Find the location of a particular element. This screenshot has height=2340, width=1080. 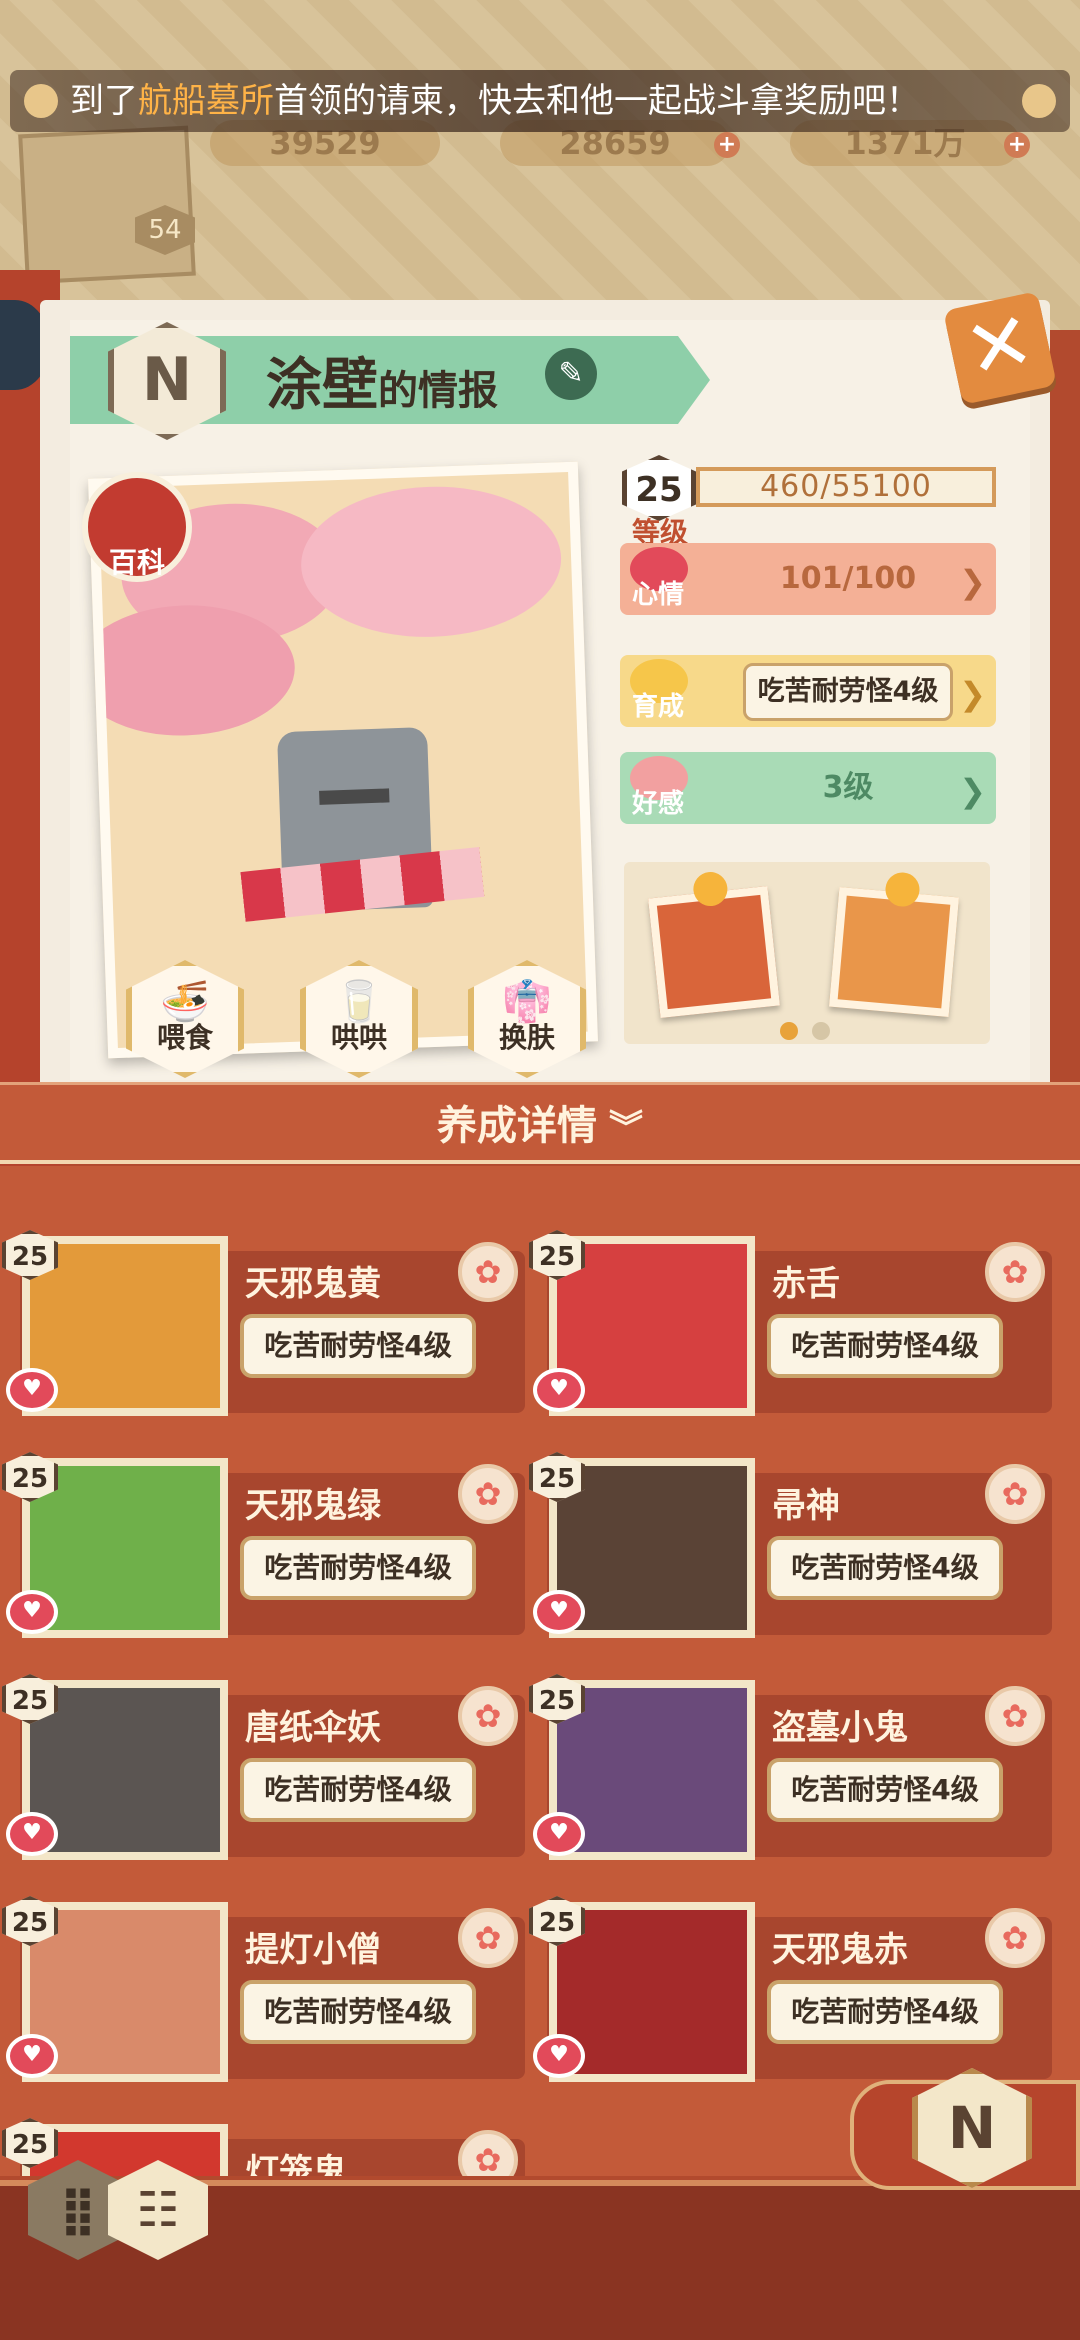

monster-card: 25 ♥ 帚神 ✿ 吃苦耐劳怪4级 is located at coordinates (789, 1545).